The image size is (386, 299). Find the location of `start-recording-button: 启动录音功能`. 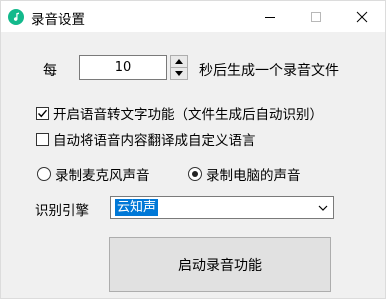

start-recording-button: 启动录音功能 is located at coordinates (220, 264).